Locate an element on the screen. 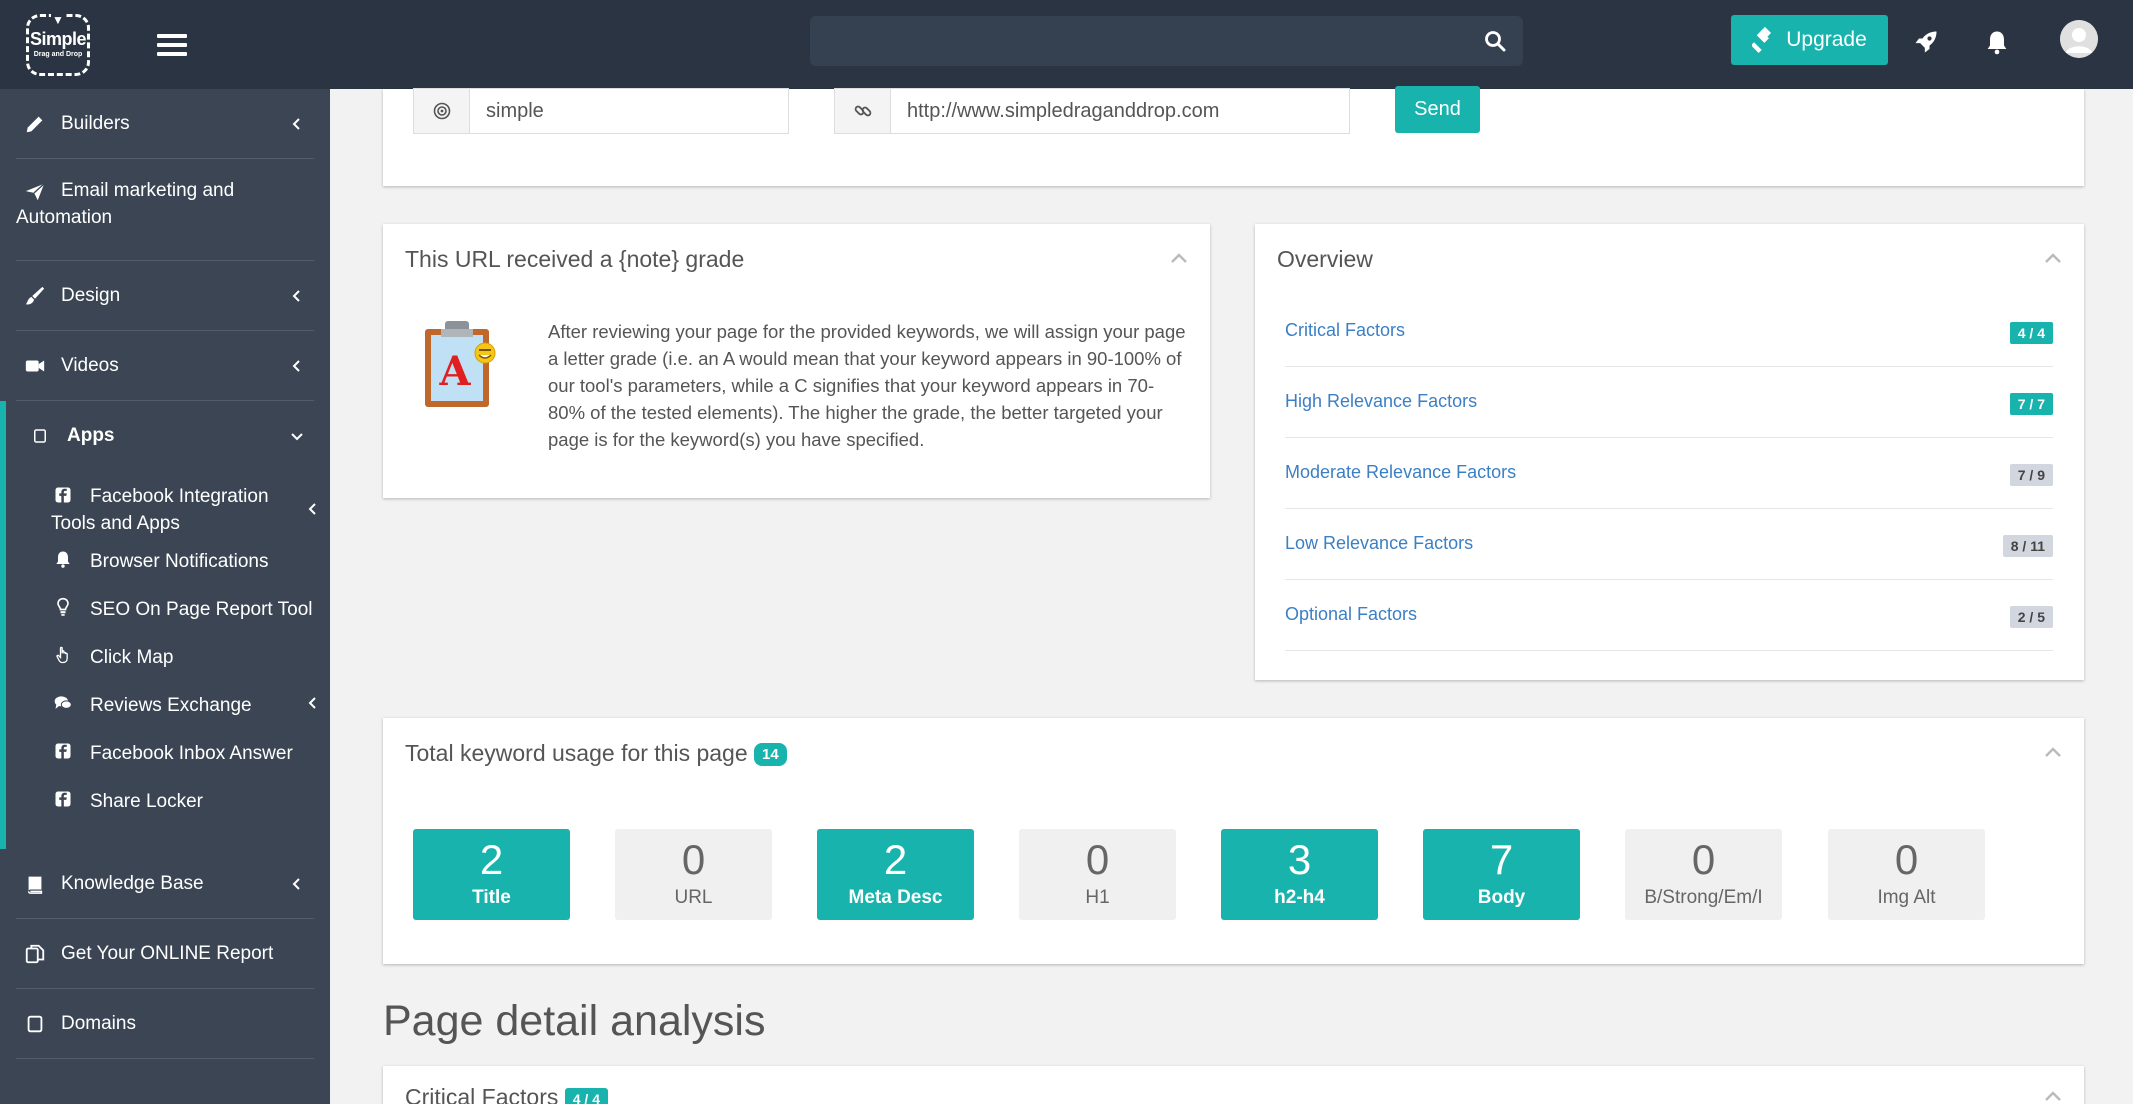 This screenshot has height=1104, width=2133. overview-count-badge: 7 / 9 is located at coordinates (2031, 475).